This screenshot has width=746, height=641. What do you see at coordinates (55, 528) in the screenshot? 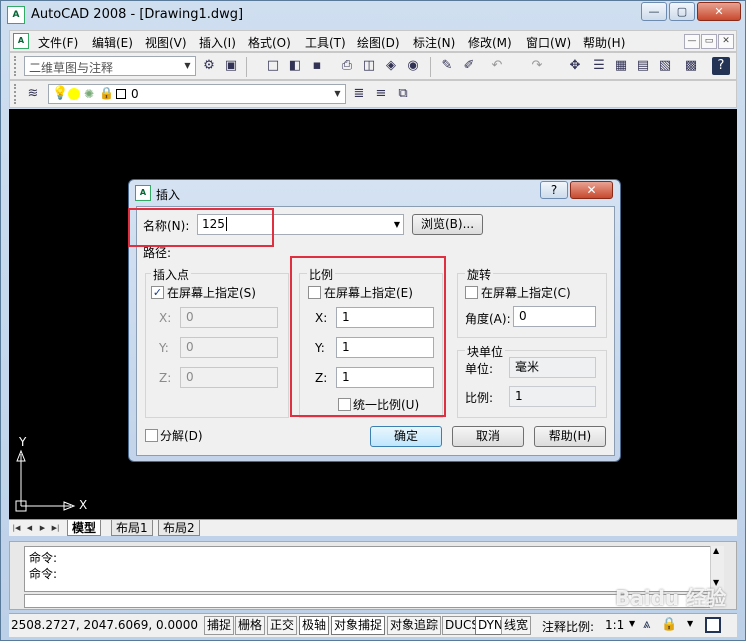
I see `last-tab-icon: ▶|` at bounding box center [55, 528].